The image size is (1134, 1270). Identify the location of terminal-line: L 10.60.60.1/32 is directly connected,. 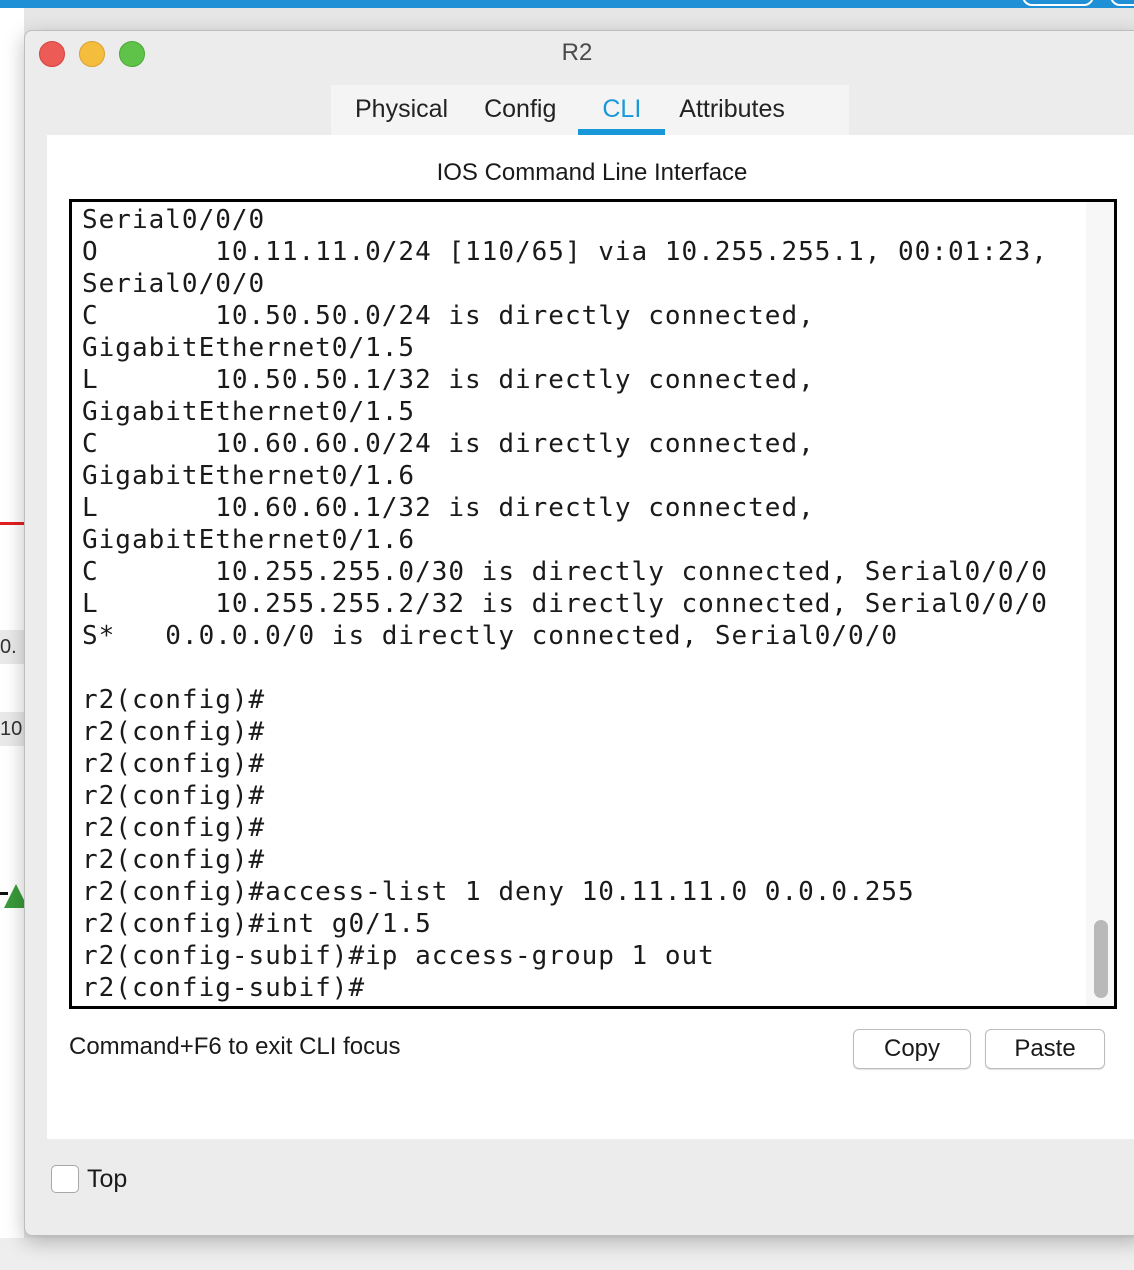
(448, 508).